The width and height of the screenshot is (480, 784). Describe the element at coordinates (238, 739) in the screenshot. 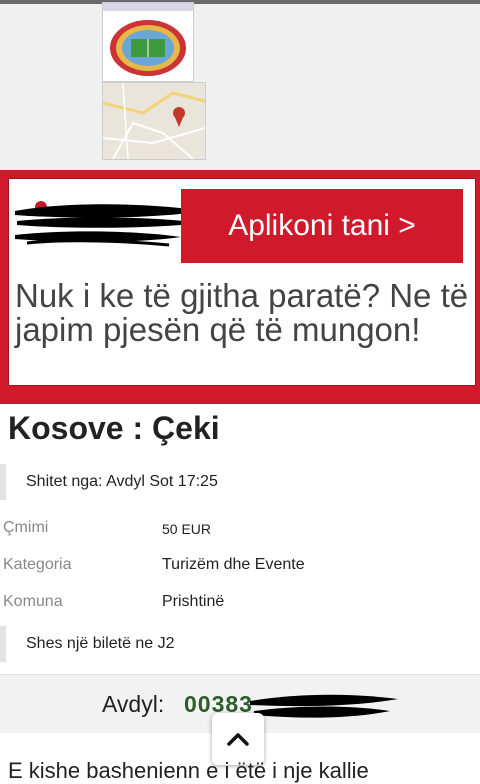

I see `chevron-up-icon` at that location.